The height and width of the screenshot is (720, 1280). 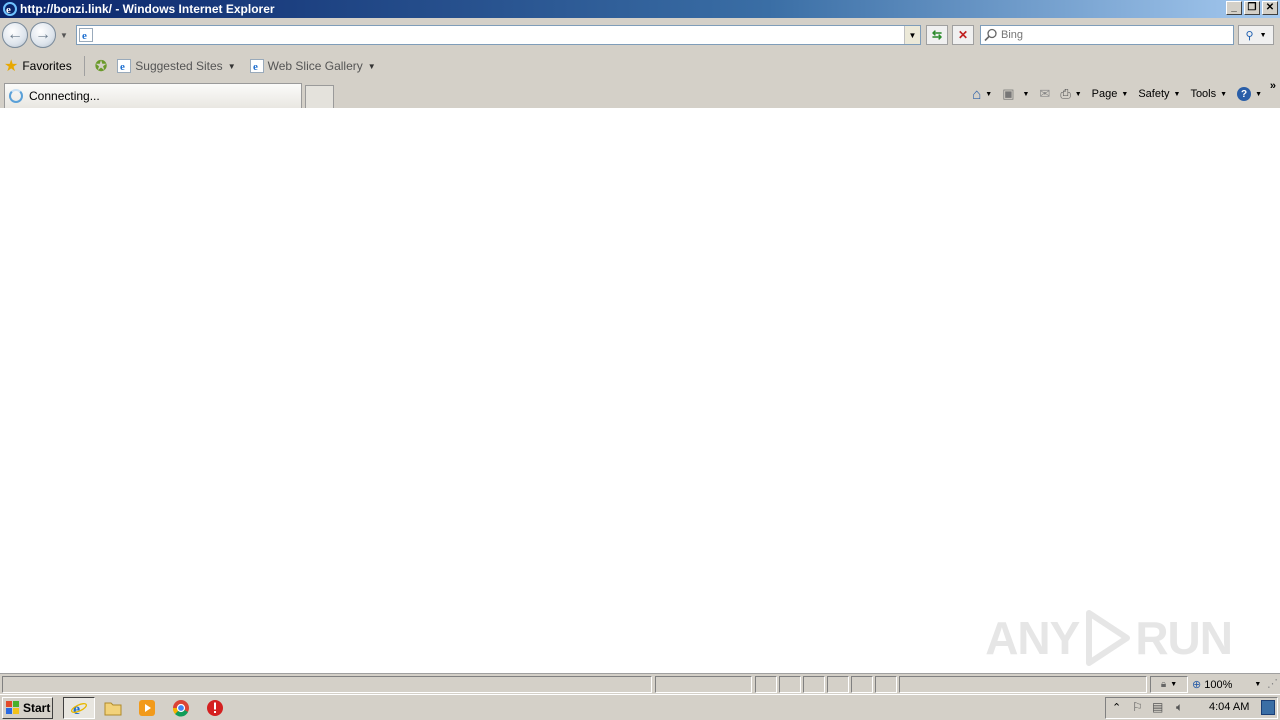 I want to click on zoom-control: ⊕ 100% ▼, so click(x=1226, y=684).